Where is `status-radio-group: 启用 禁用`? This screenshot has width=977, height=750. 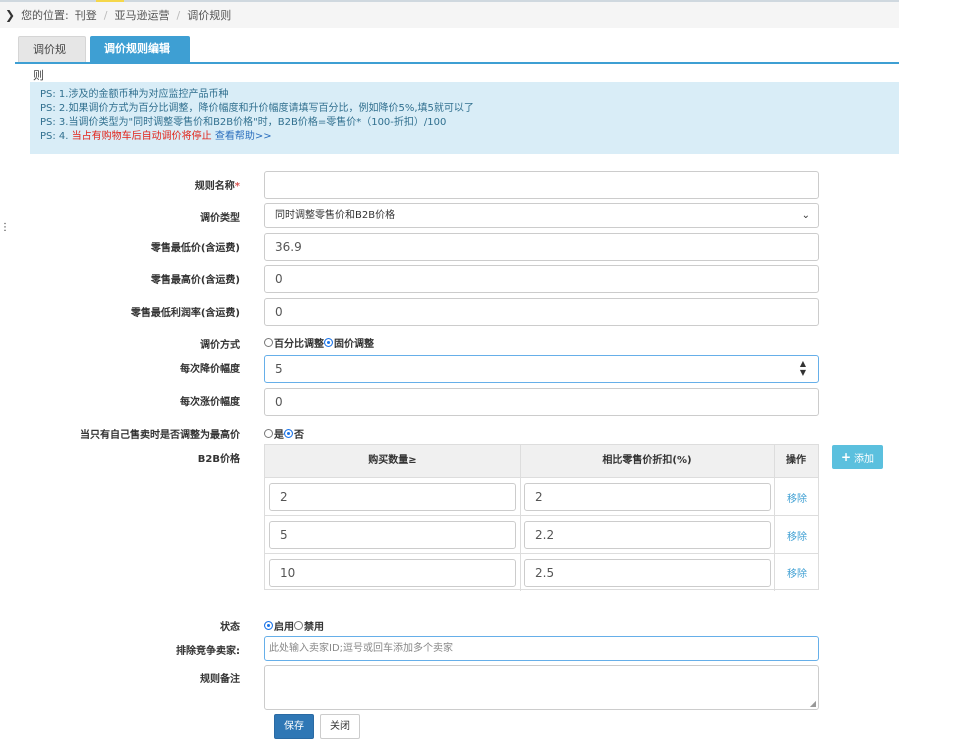
status-radio-group: 启用 禁用 is located at coordinates (294, 625).